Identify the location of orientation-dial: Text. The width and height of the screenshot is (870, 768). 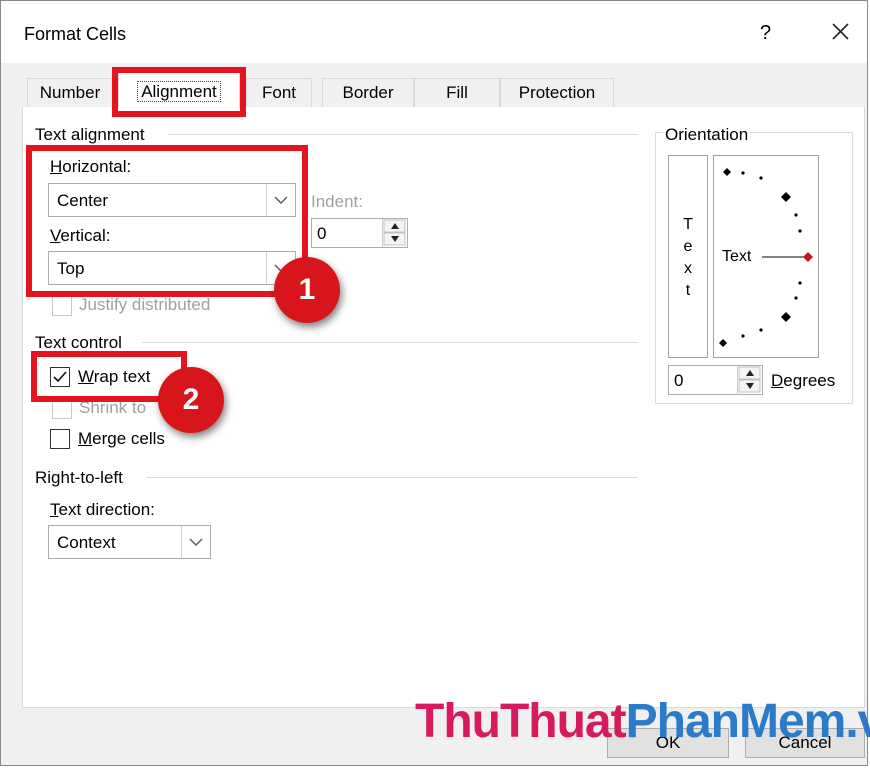
(766, 256).